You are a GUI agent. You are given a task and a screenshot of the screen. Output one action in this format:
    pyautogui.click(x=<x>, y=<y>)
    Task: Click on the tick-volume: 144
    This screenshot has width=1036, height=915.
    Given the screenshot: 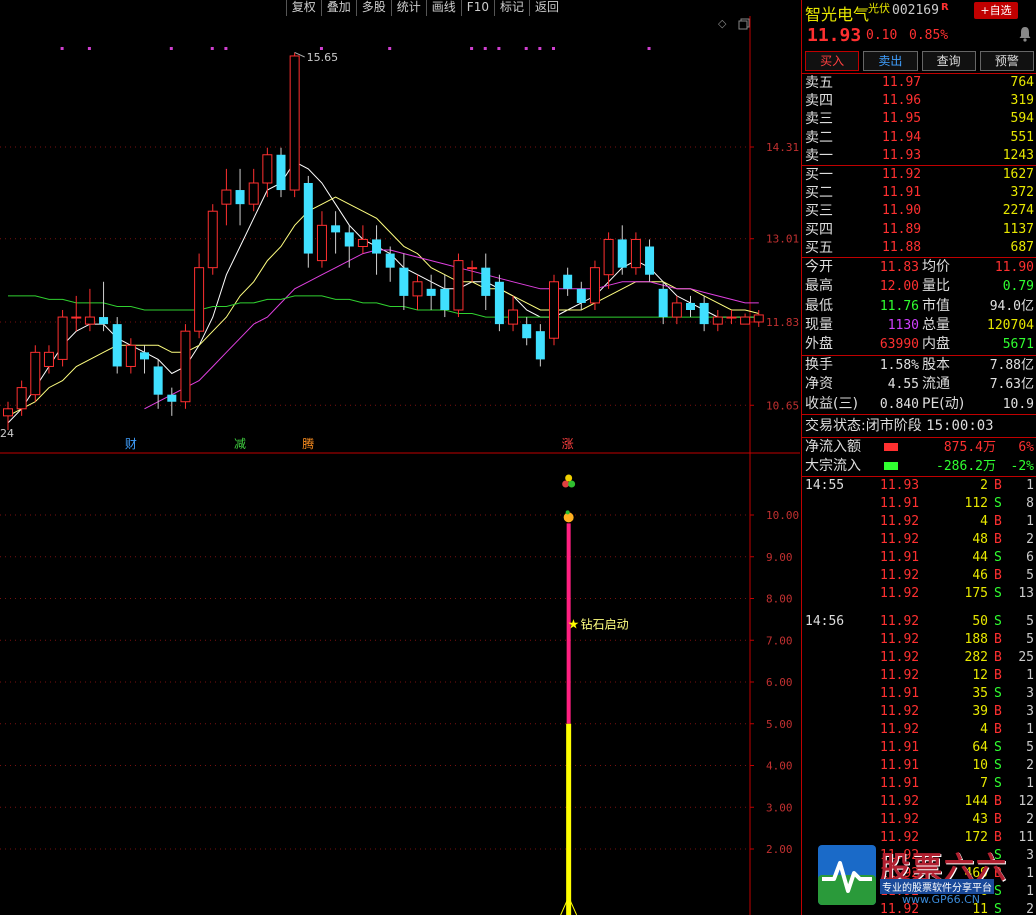 What is the action you would take?
    pyautogui.click(x=976, y=801)
    